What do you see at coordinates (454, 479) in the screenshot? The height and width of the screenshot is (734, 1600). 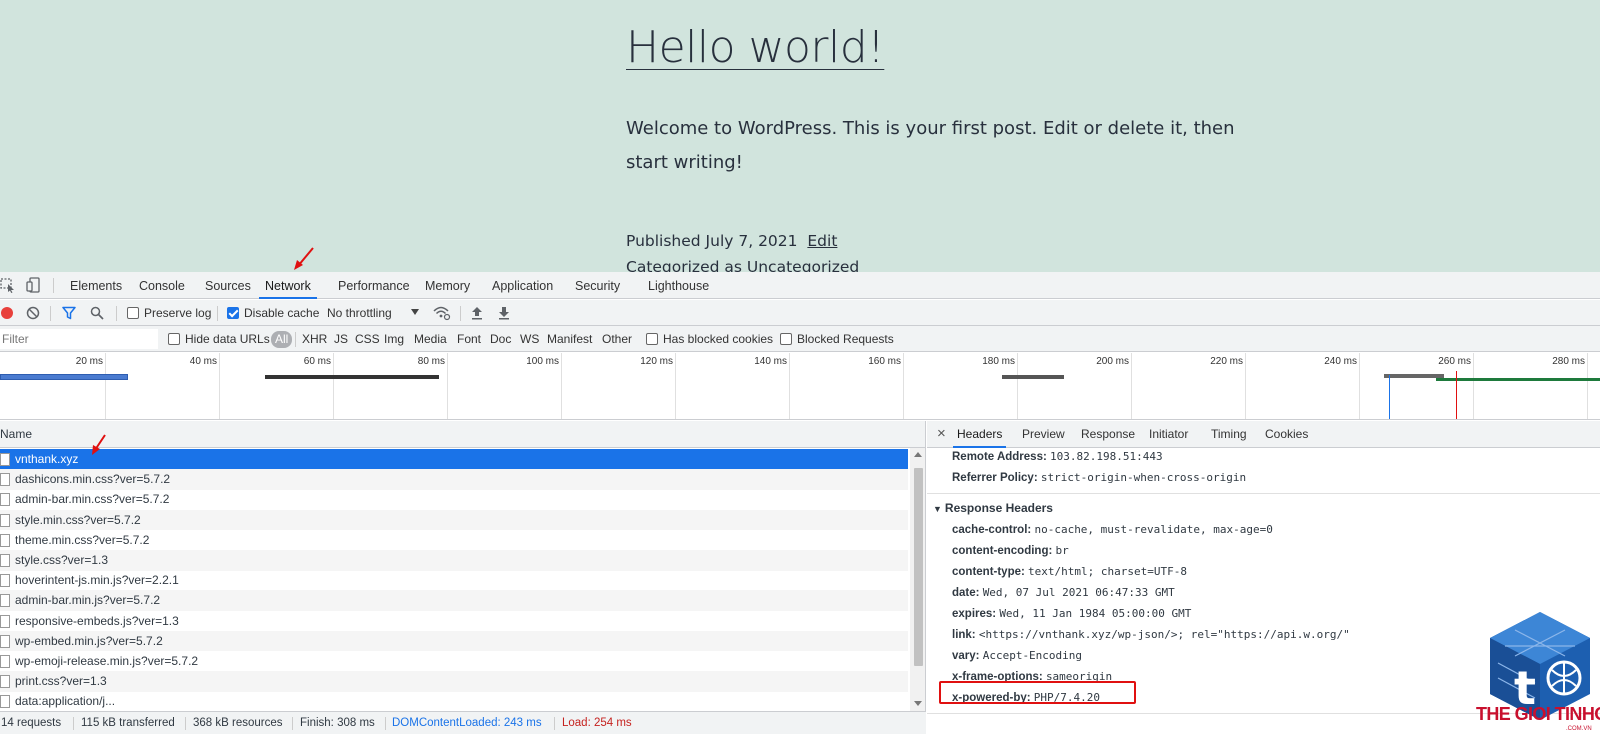 I see `request-row: dashicons.min.css?ver=5.7.2` at bounding box center [454, 479].